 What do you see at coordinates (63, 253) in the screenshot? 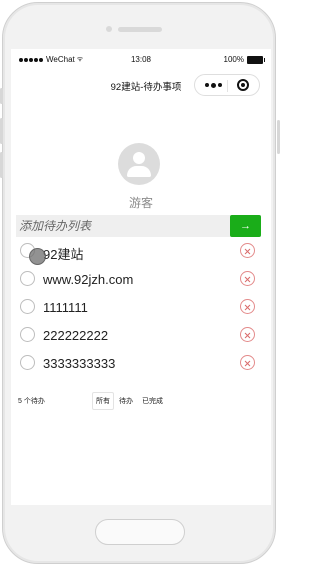
I see `todo-text: 92建站` at bounding box center [63, 253].